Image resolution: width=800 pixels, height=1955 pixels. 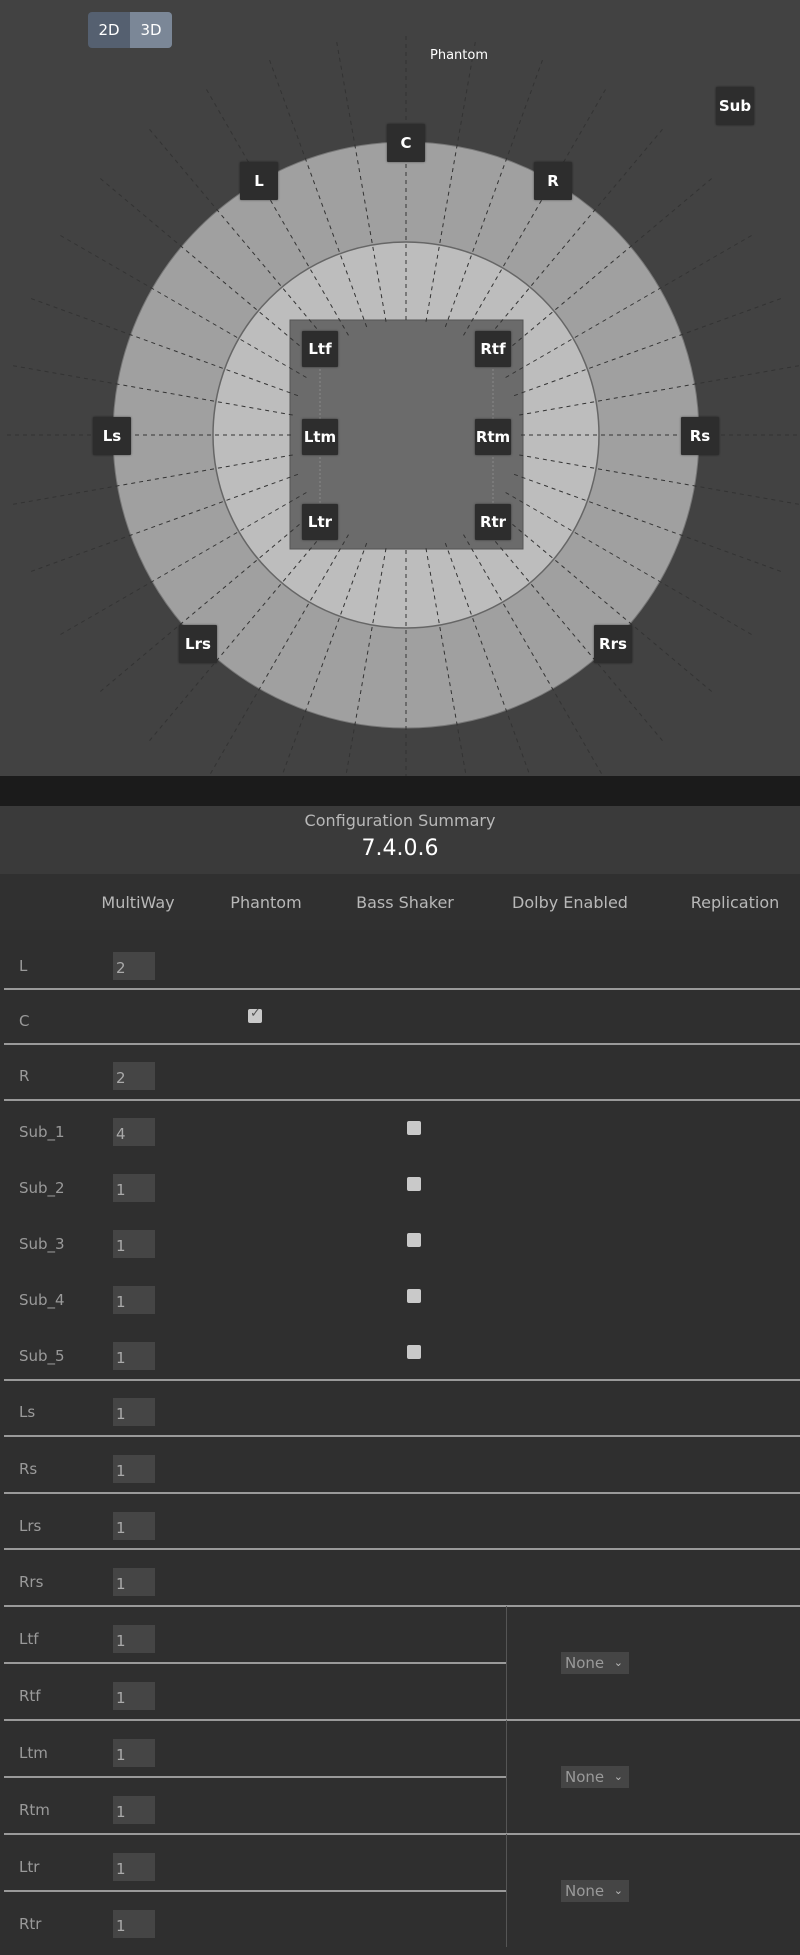 What do you see at coordinates (30, 1526) in the screenshot?
I see `row-label: Lrs` at bounding box center [30, 1526].